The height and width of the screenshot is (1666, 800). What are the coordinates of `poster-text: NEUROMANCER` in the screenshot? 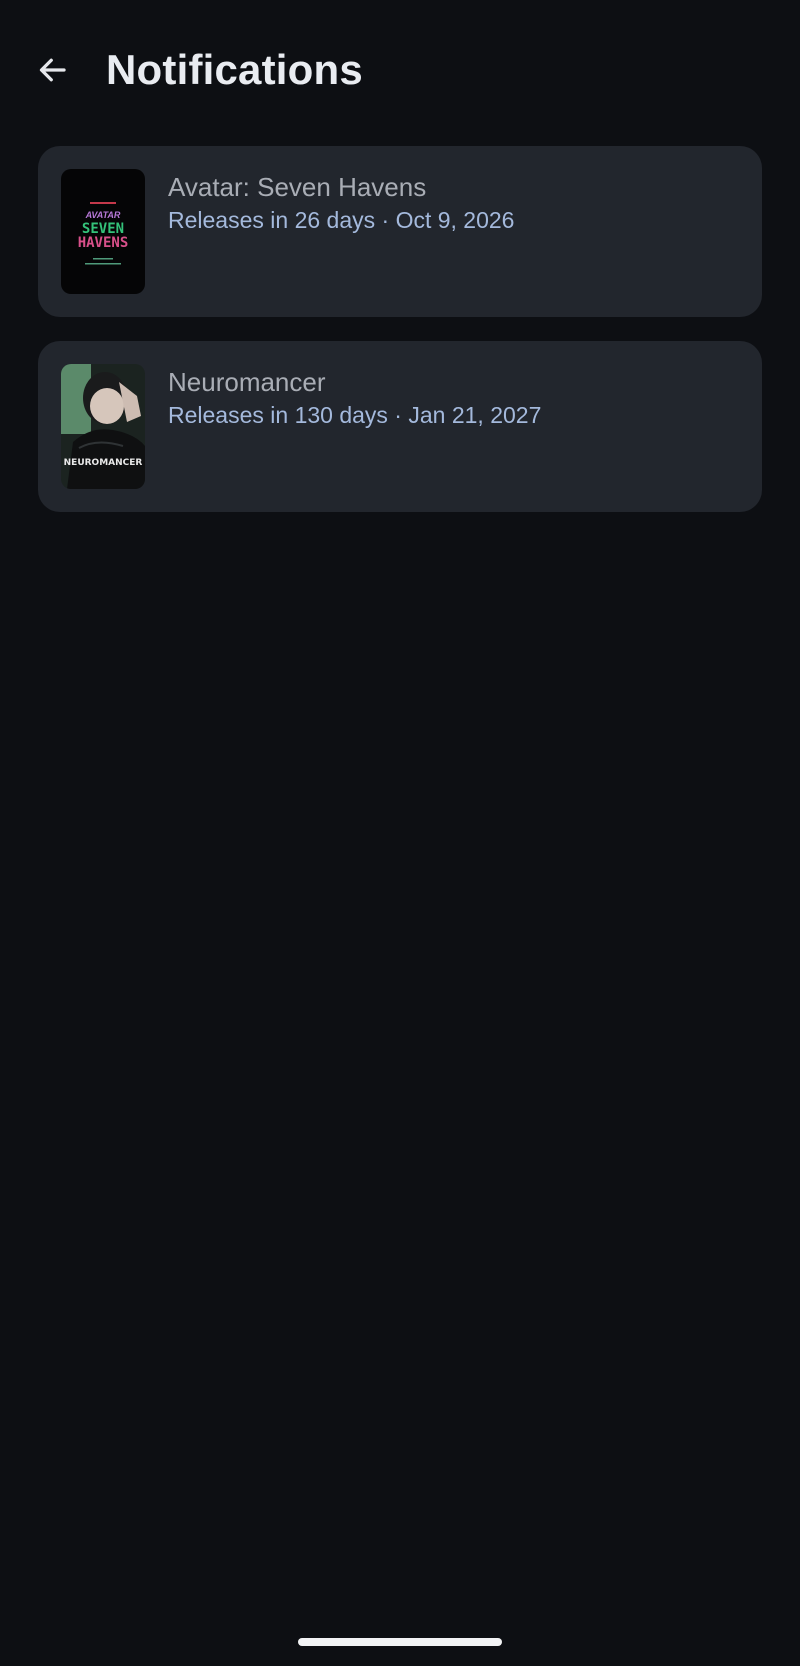 It's located at (103, 463).